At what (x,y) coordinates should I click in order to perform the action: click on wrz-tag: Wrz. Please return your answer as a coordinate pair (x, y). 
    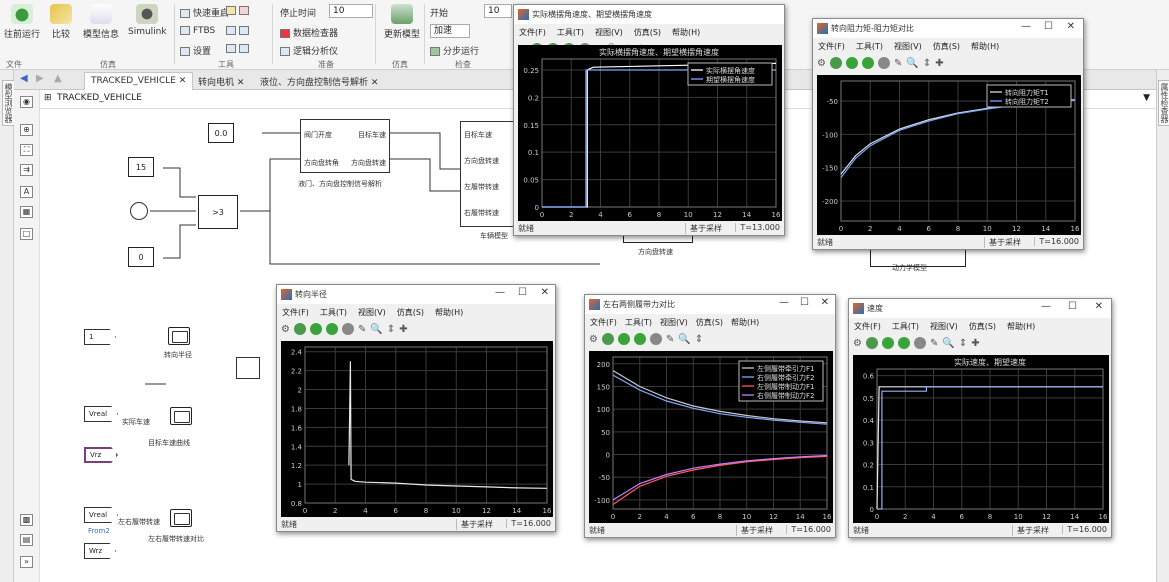
    Looking at the image, I should click on (100, 551).